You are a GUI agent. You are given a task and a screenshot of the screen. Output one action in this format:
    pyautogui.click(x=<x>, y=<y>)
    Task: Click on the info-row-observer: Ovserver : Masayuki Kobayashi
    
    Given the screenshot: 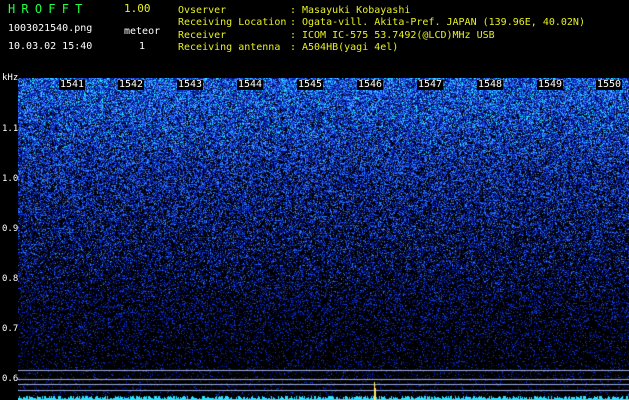 What is the action you would take?
    pyautogui.click(x=381, y=11)
    